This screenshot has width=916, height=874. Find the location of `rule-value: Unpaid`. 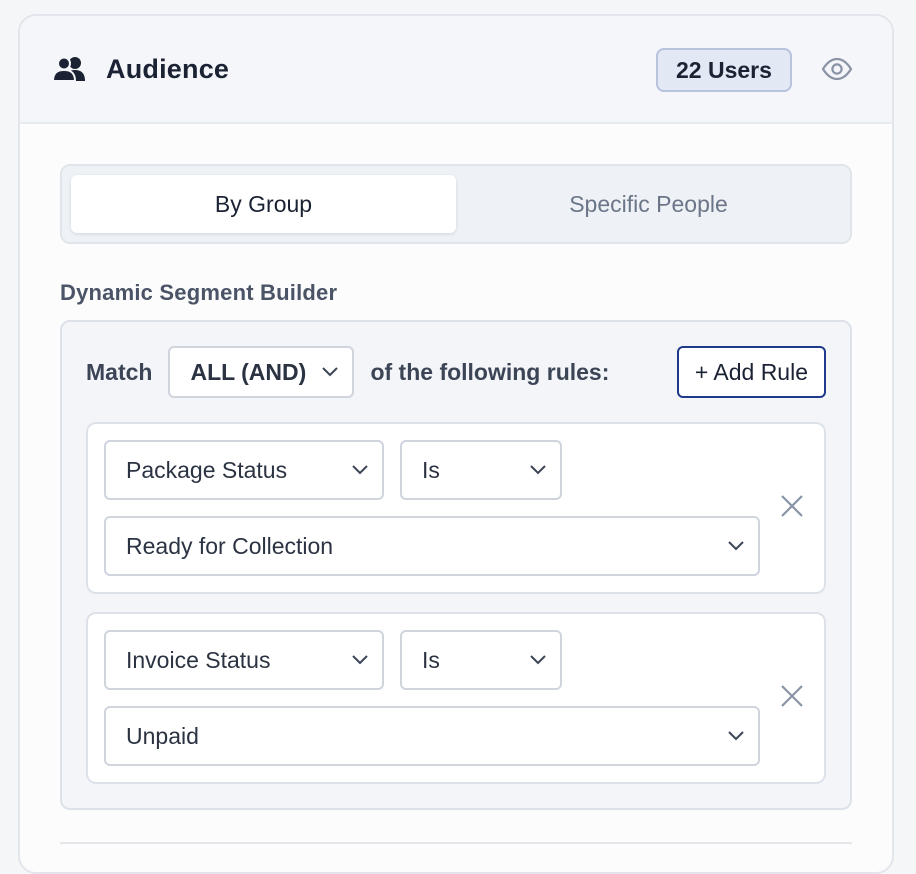

rule-value: Unpaid is located at coordinates (162, 735).